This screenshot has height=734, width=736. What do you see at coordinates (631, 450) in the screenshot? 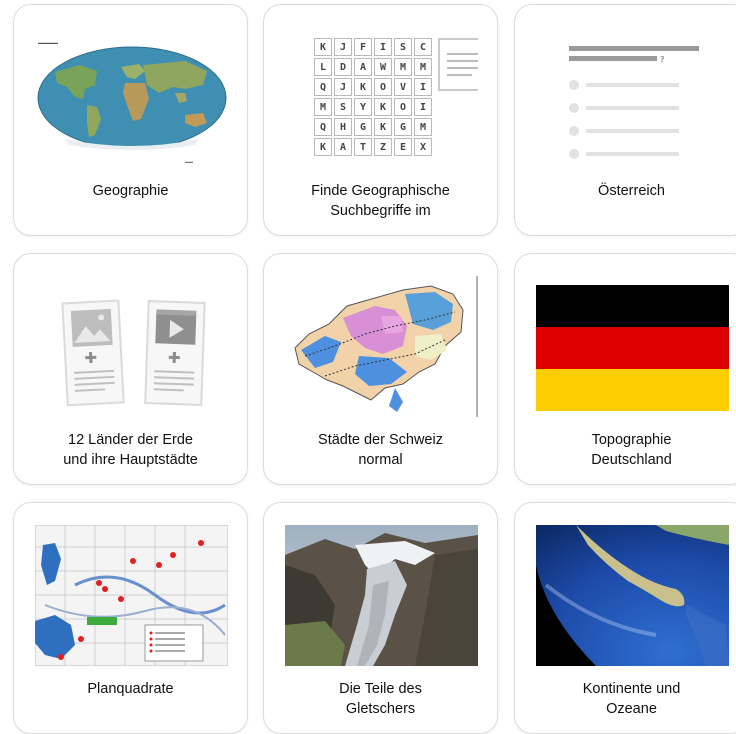
I see `card-label: Topographie Deutschland` at bounding box center [631, 450].